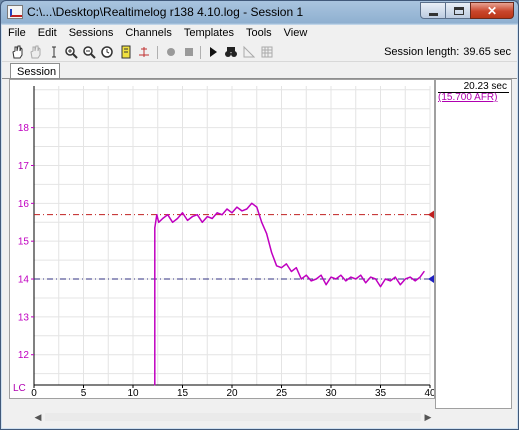 The width and height of the screenshot is (519, 430). What do you see at coordinates (19, 388) in the screenshot?
I see `y-axis-corner-label: LC` at bounding box center [19, 388].